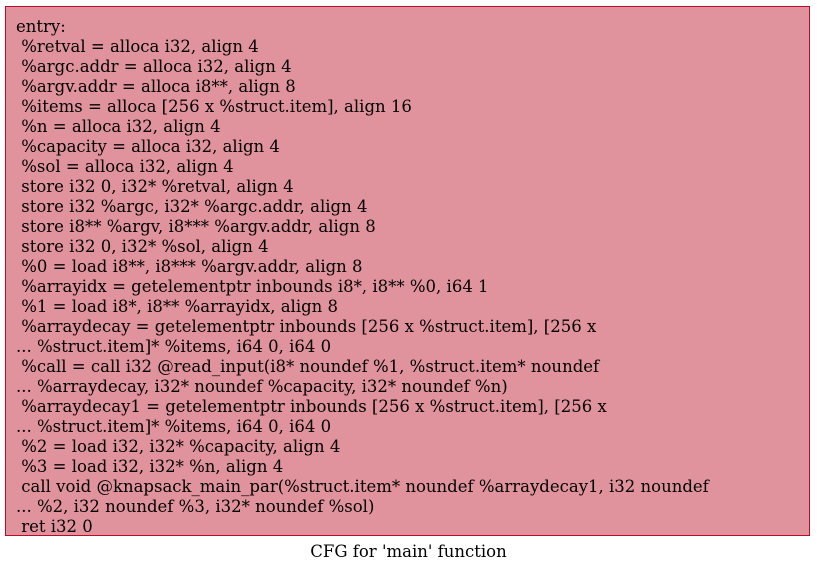  I want to click on instruction-line: %retval = alloca i32, align 4, so click(137, 46).